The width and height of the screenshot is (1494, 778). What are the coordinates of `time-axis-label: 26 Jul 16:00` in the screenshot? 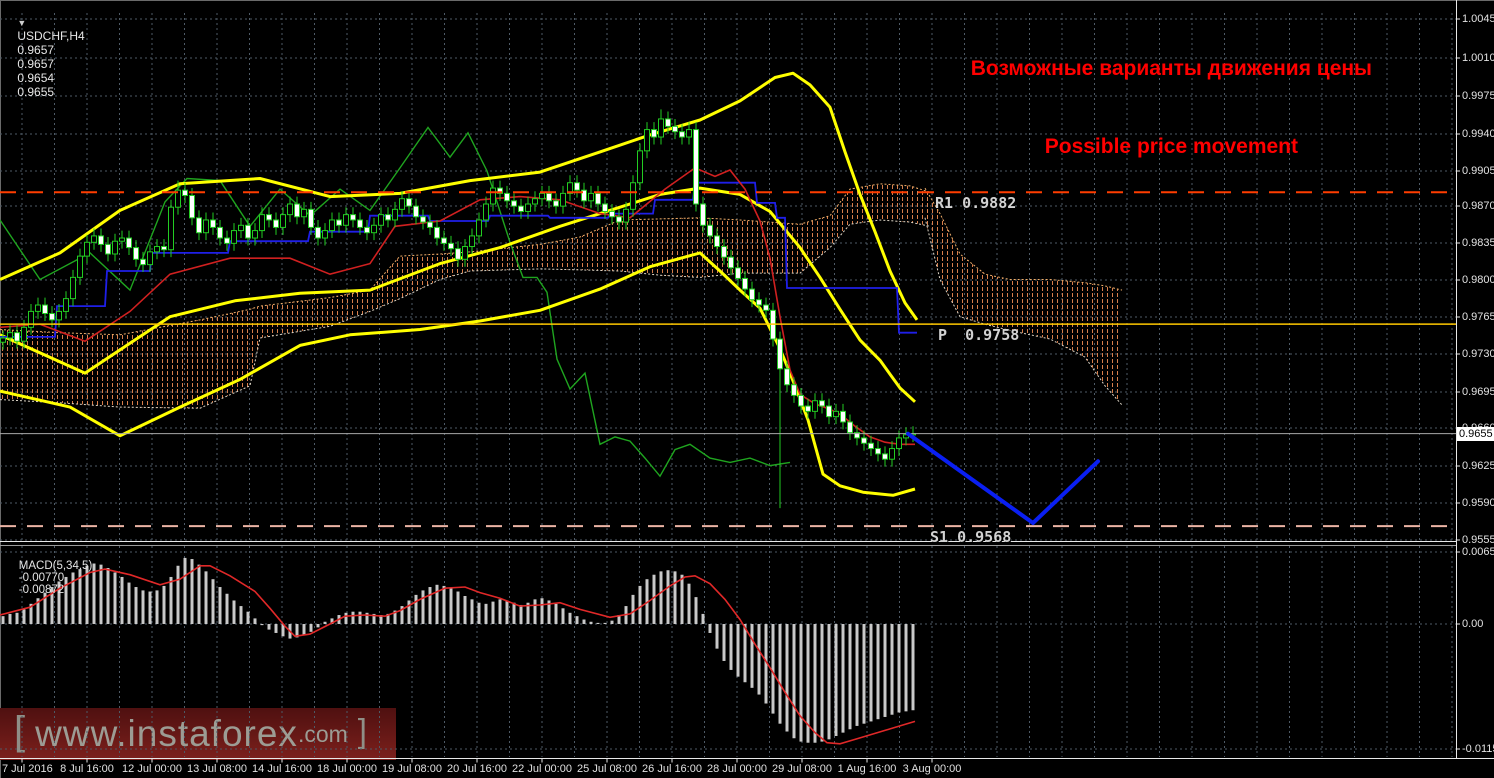 It's located at (672, 769).